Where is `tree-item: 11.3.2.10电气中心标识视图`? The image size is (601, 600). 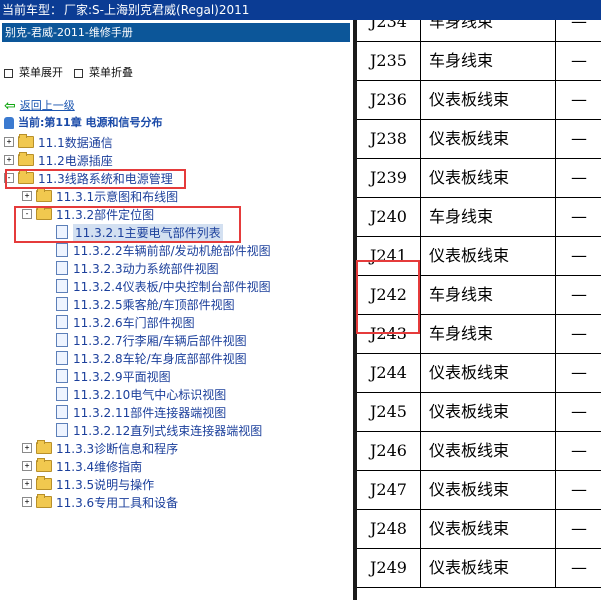
tree-item: 11.3.2.10电气中心标识视图 is located at coordinates (141, 394).